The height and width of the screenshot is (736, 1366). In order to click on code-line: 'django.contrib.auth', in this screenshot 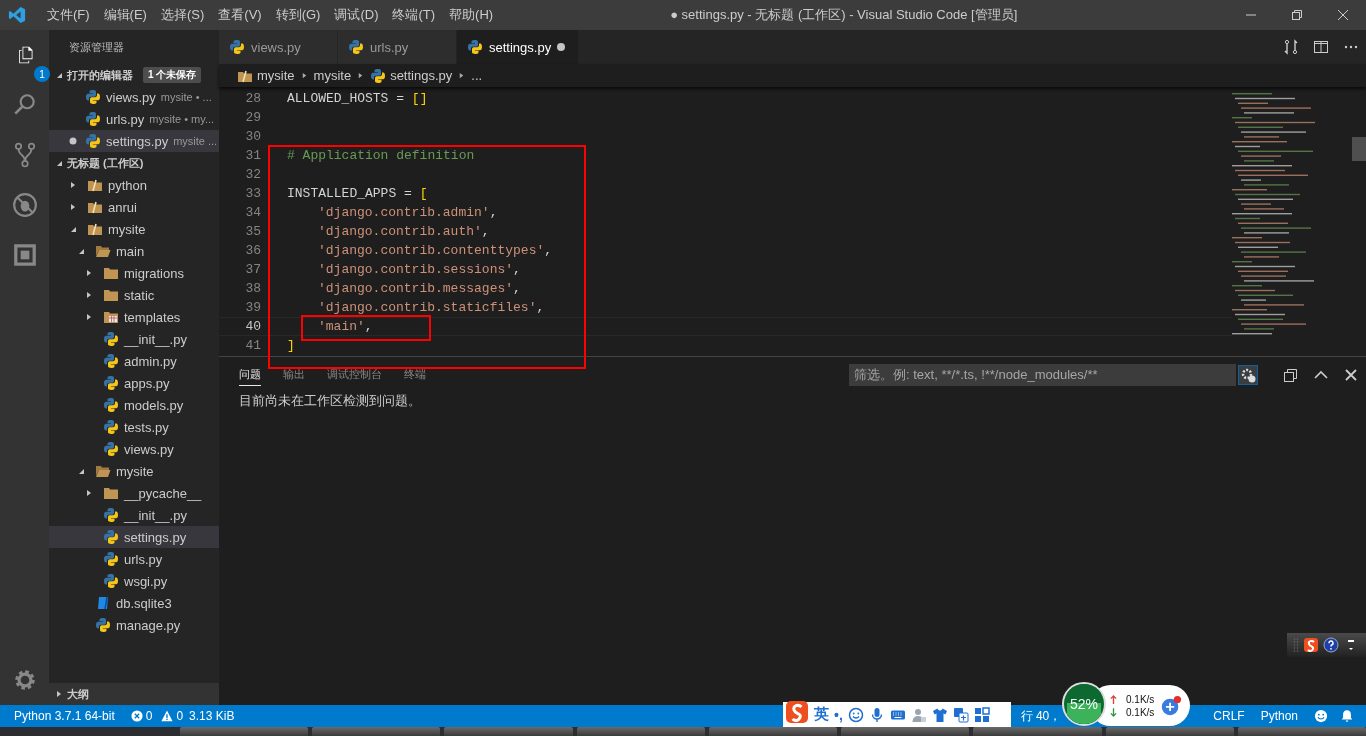, I will do `click(404, 231)`.